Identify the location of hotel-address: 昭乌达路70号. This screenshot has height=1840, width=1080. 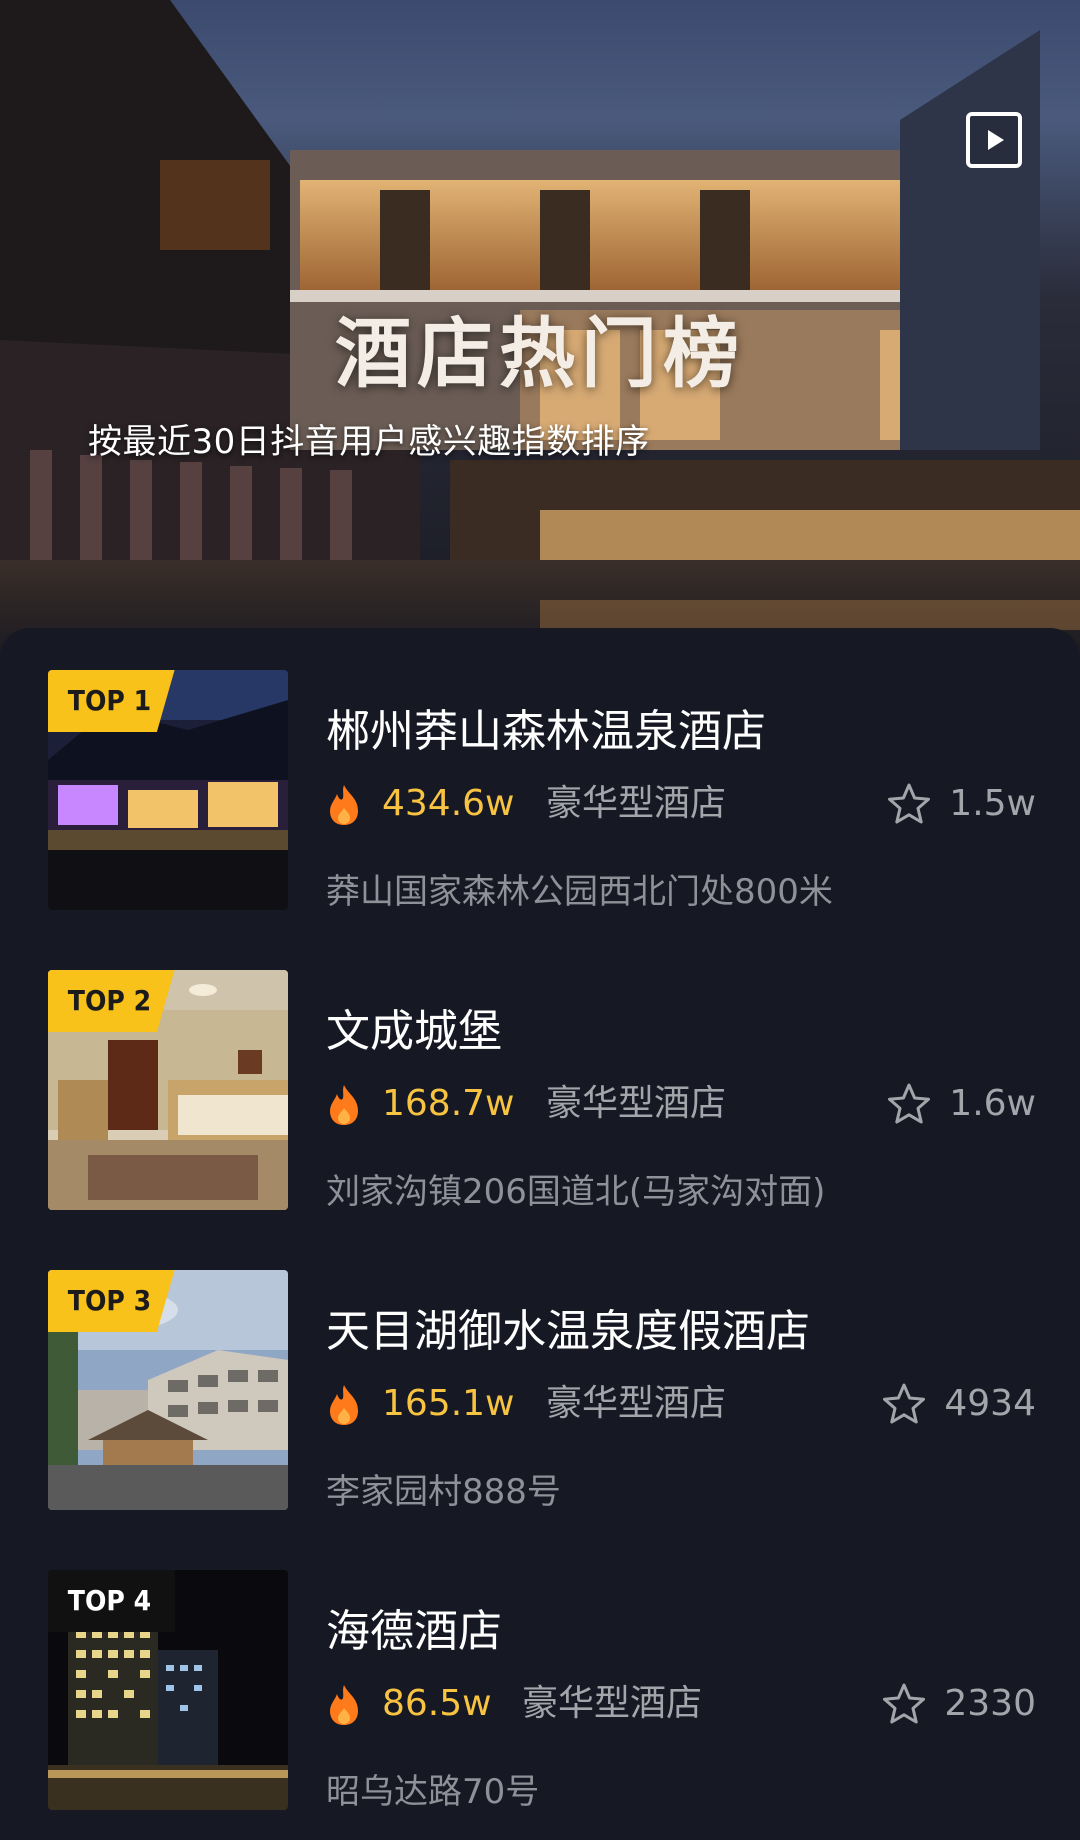
(433, 1792).